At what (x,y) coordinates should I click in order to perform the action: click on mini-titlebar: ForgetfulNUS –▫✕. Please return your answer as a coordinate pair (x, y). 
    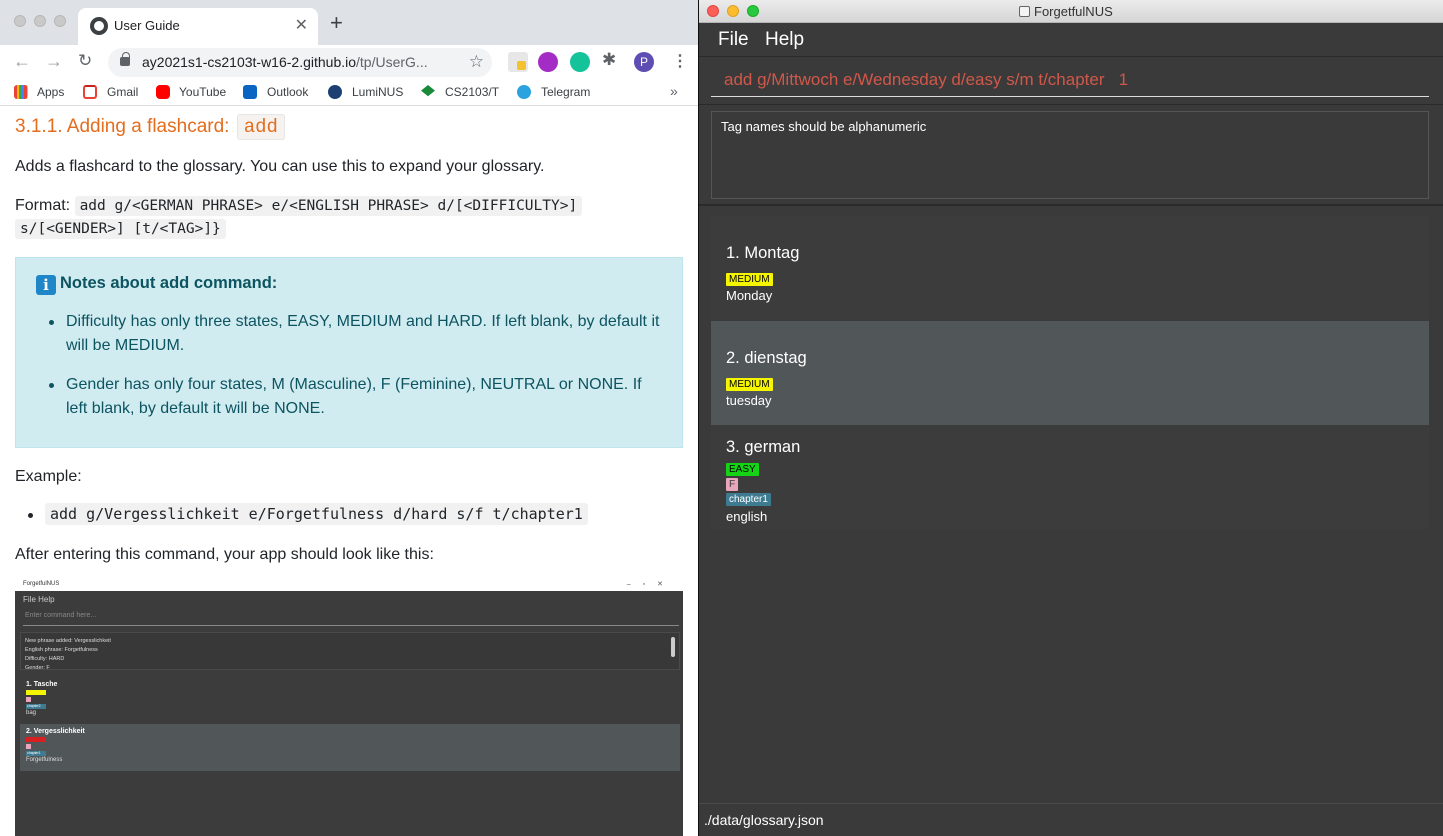
    Looking at the image, I should click on (349, 585).